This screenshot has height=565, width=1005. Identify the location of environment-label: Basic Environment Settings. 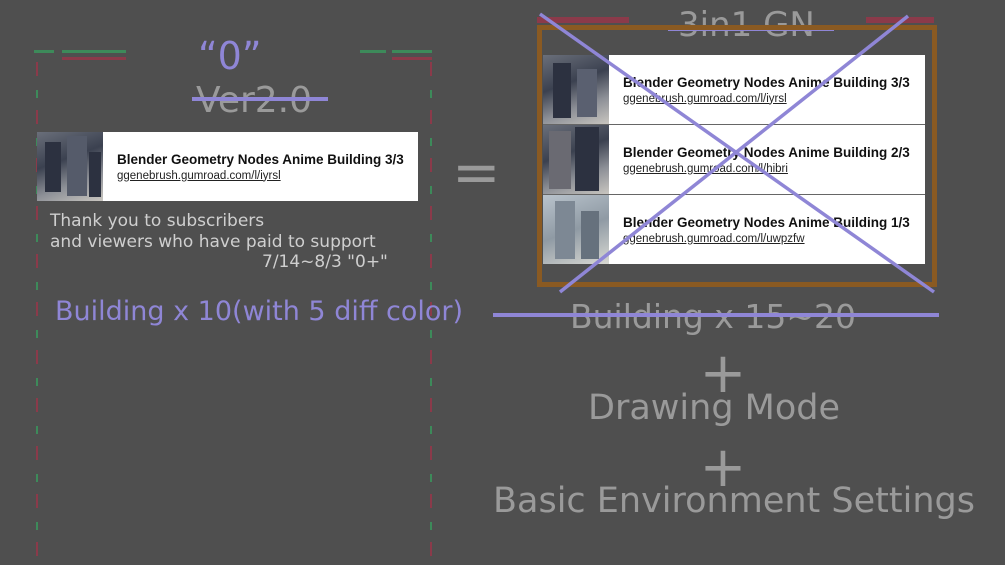
(734, 501).